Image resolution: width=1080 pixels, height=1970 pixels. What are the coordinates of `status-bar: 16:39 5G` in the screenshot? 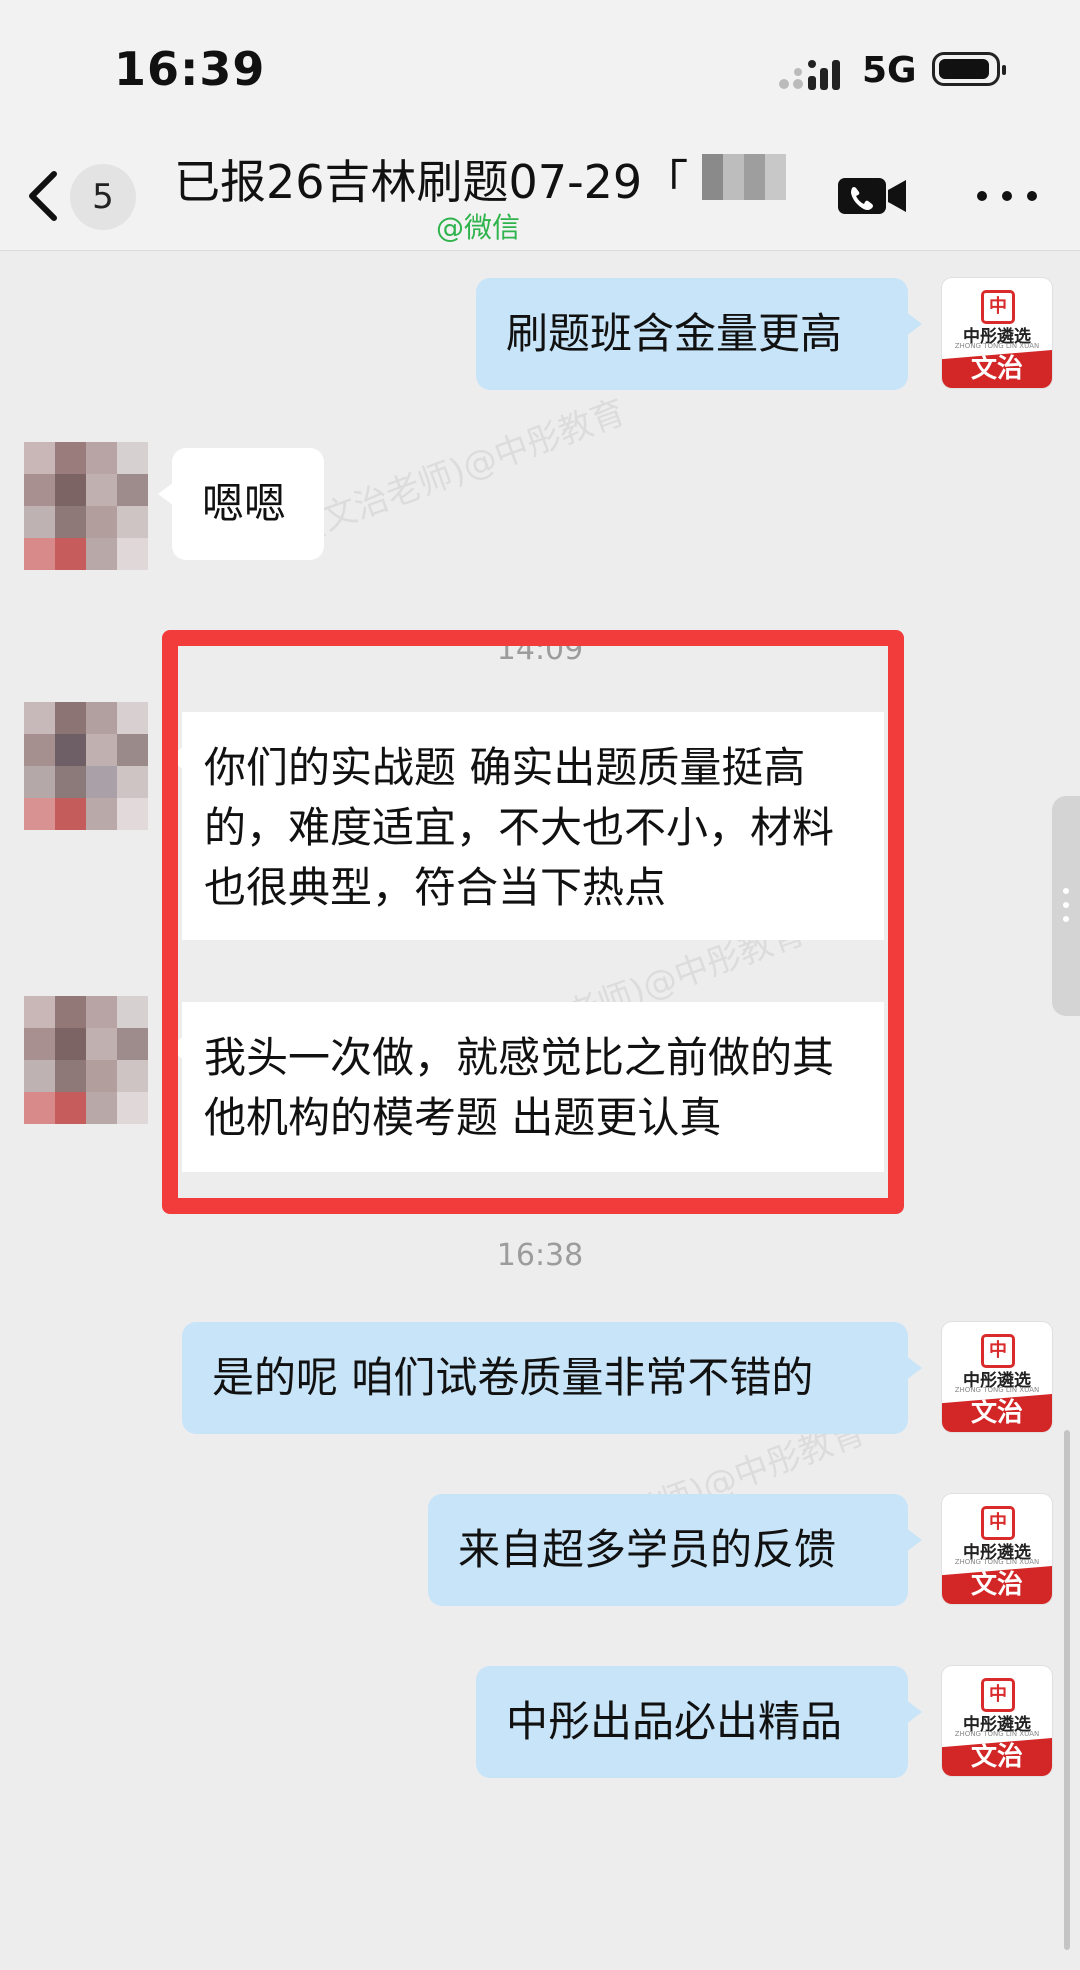 It's located at (540, 70).